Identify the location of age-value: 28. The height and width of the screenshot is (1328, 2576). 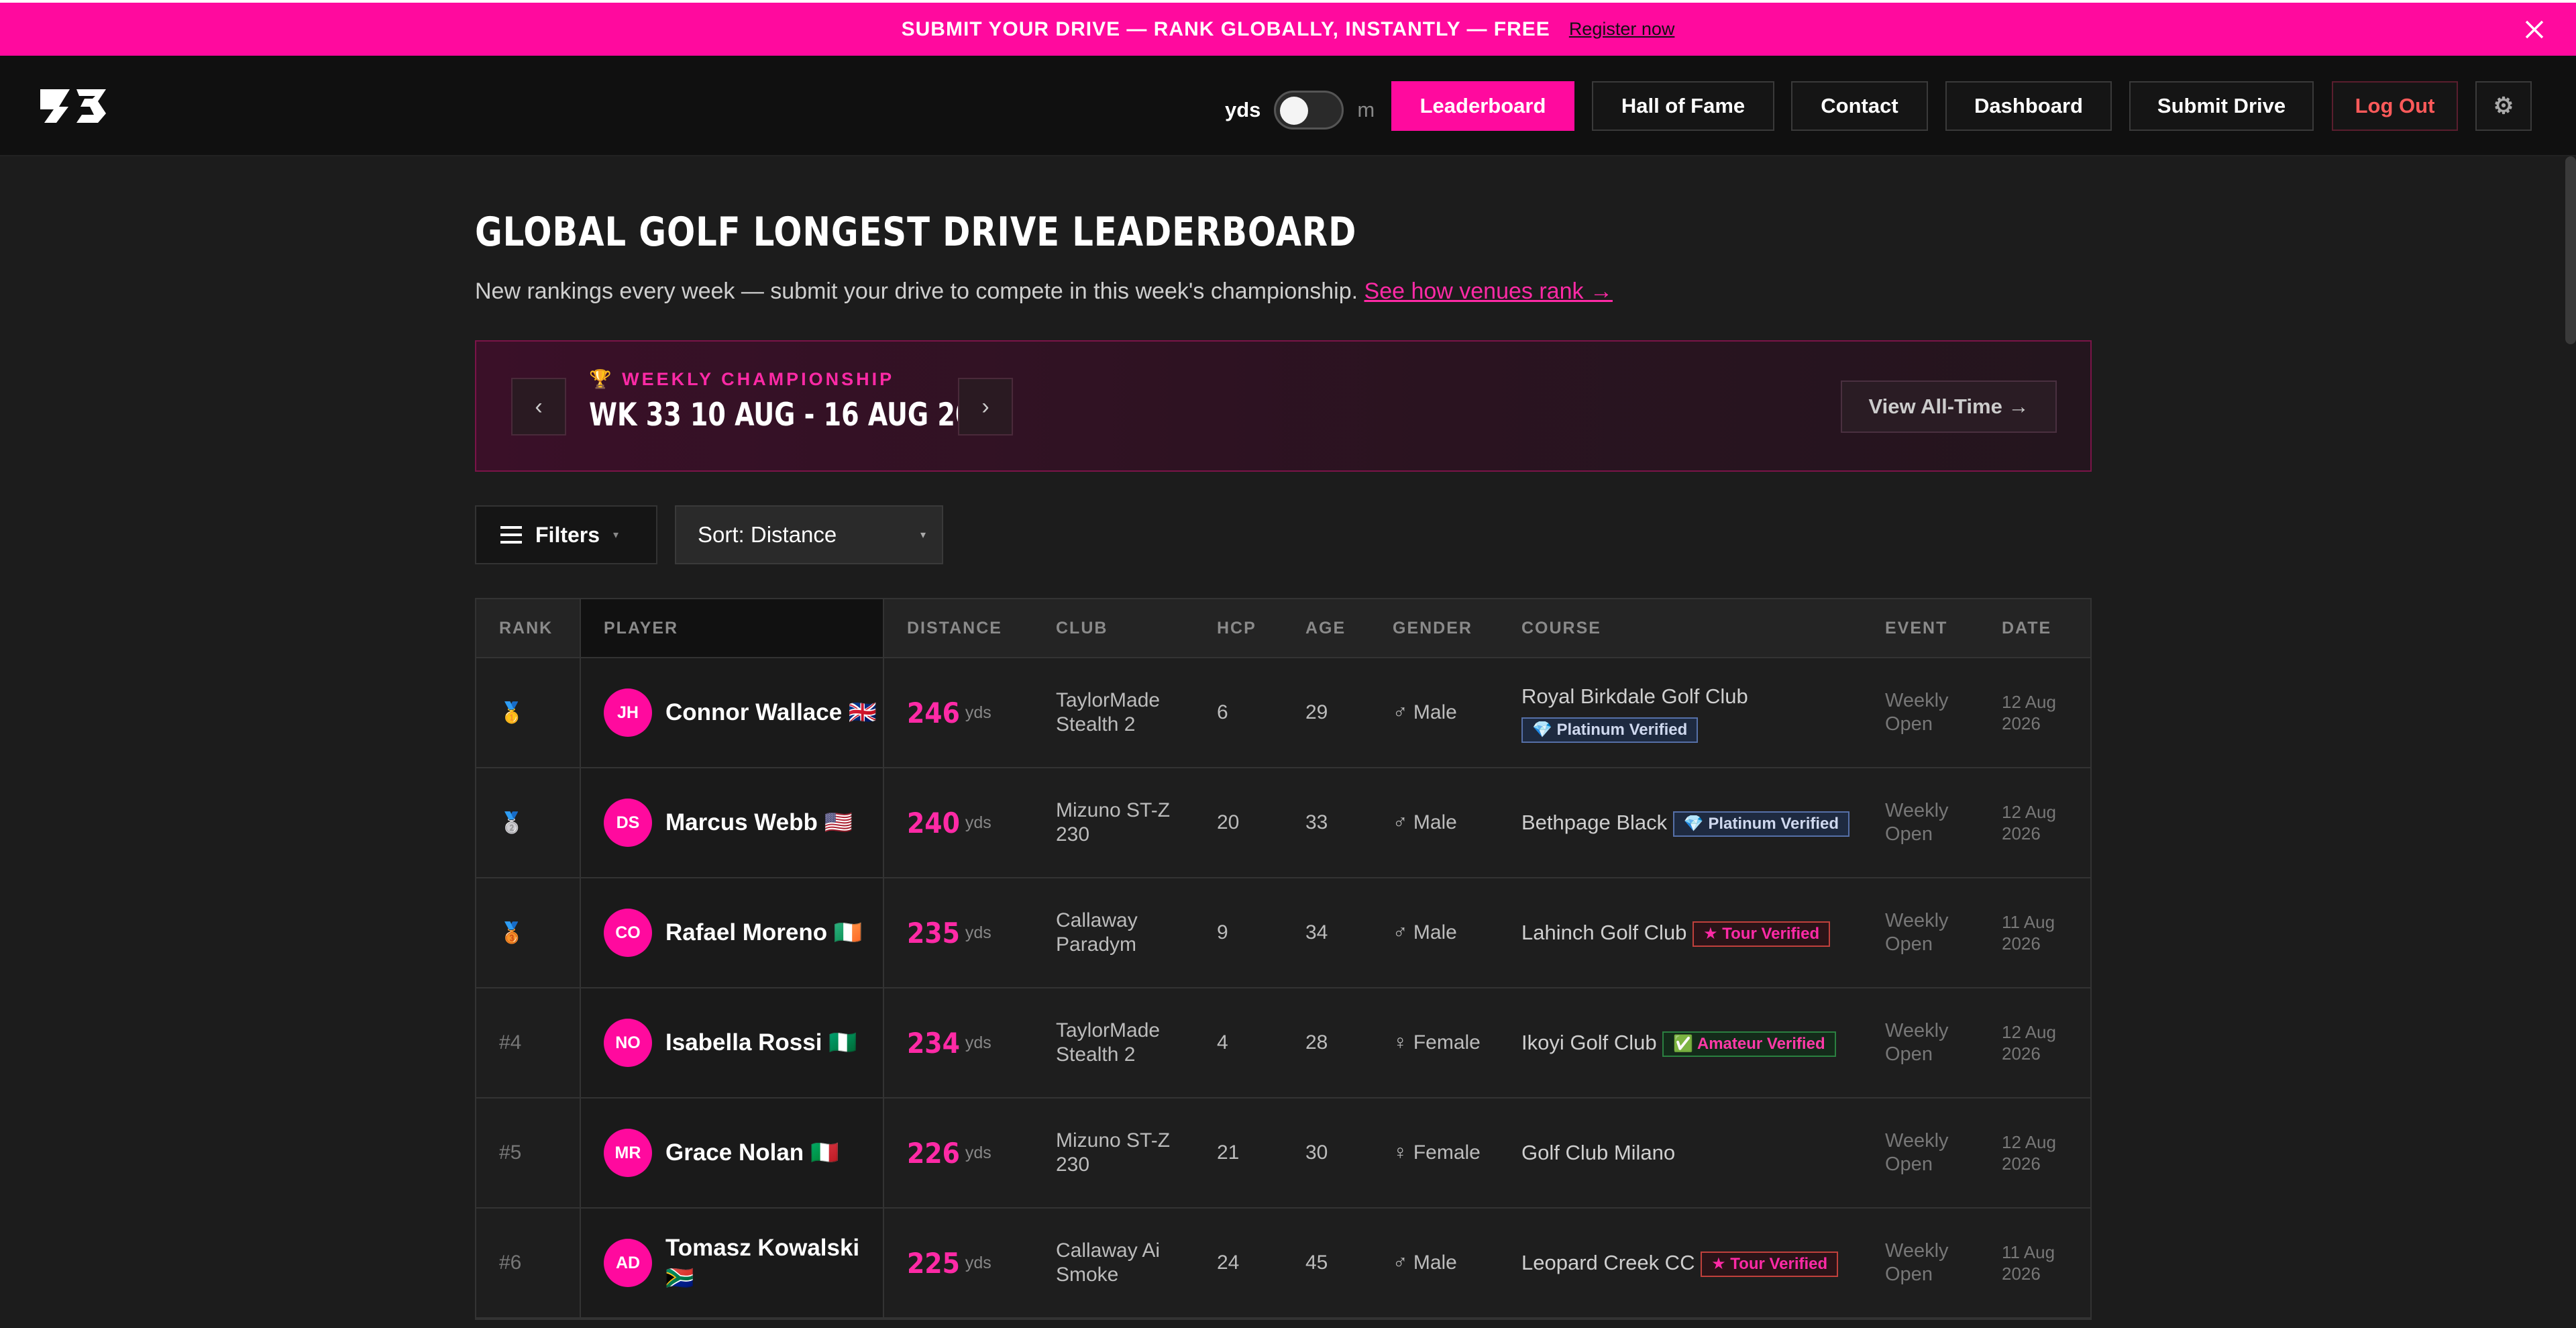
(1316, 1042).